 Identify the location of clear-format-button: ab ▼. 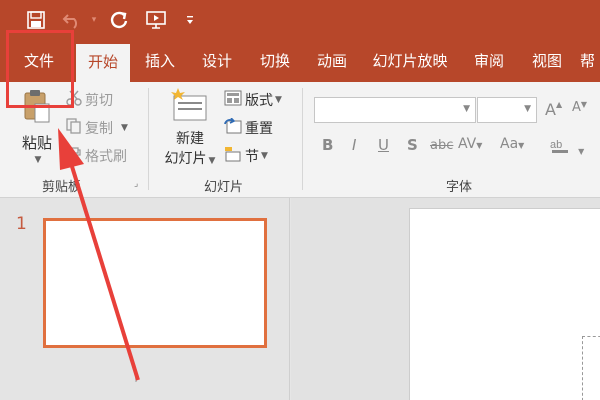
(566, 147).